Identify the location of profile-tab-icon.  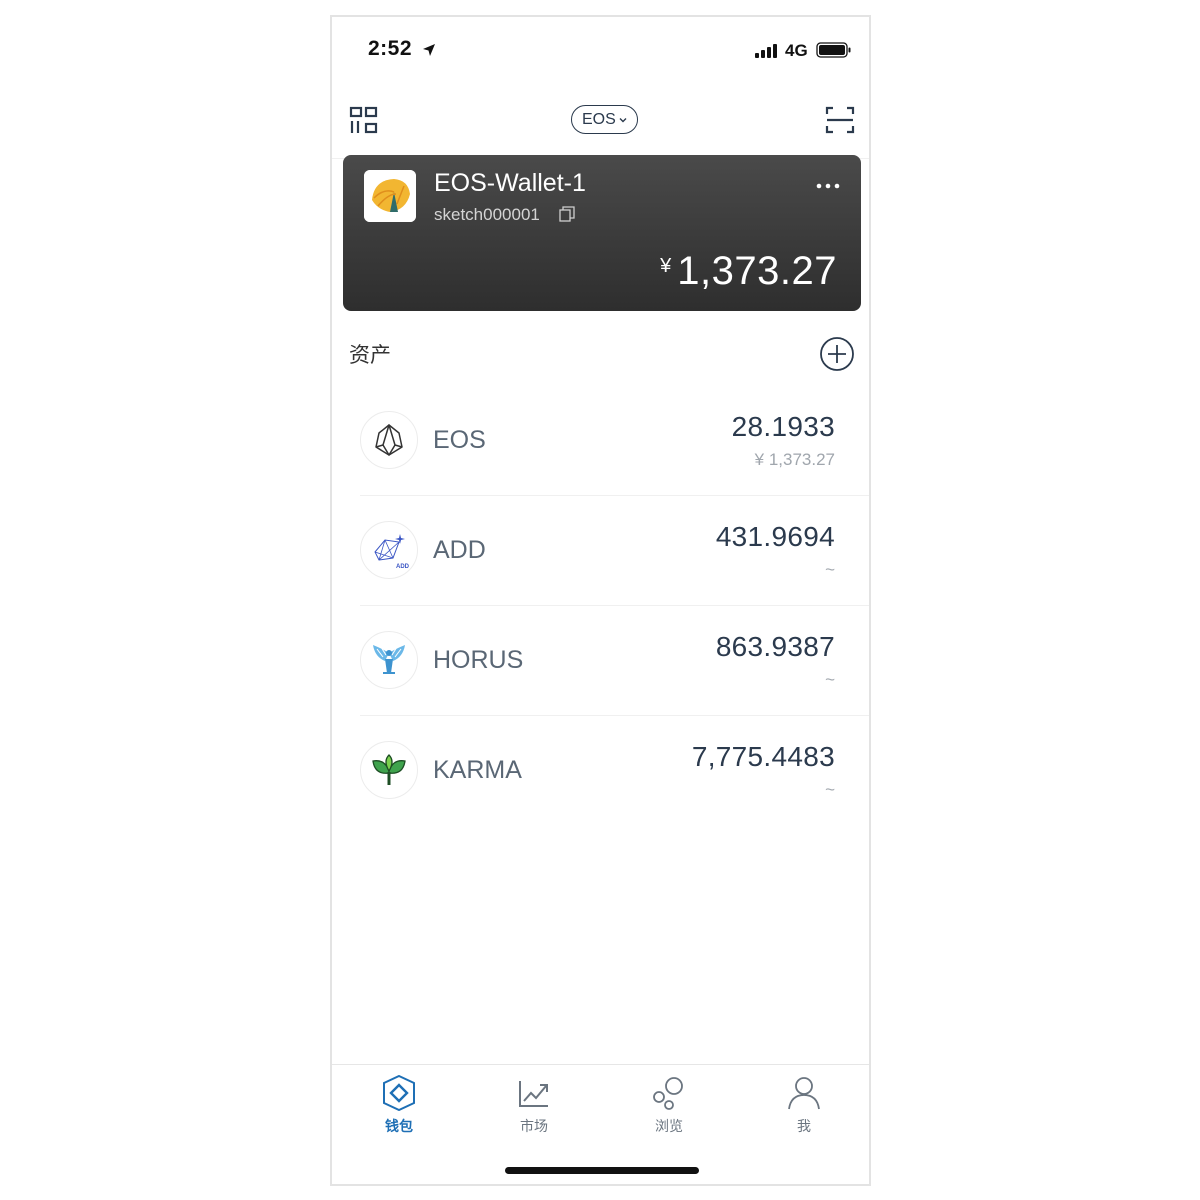
(804, 1093).